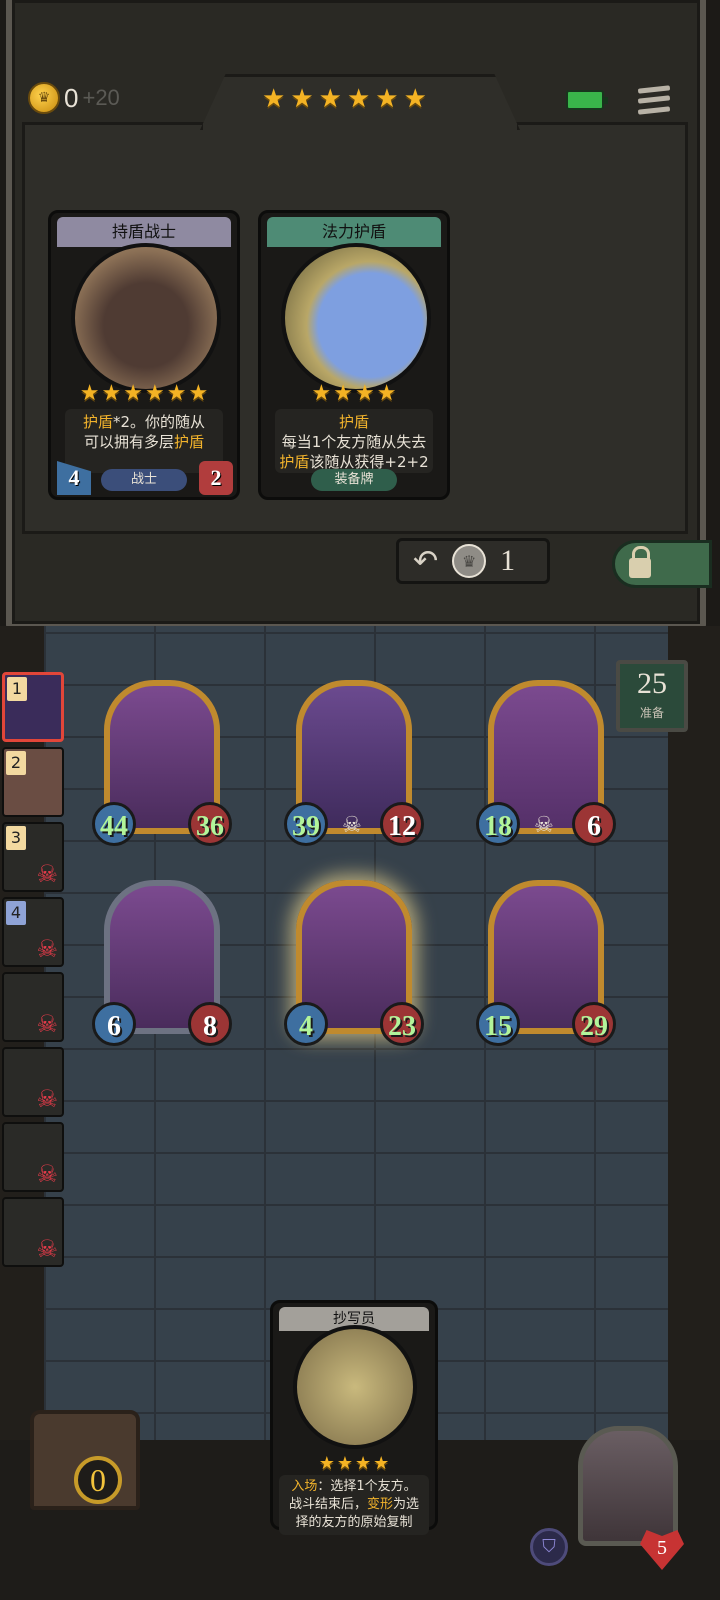  What do you see at coordinates (162, 763) in the screenshot?
I see `minion-1: 44 36` at bounding box center [162, 763].